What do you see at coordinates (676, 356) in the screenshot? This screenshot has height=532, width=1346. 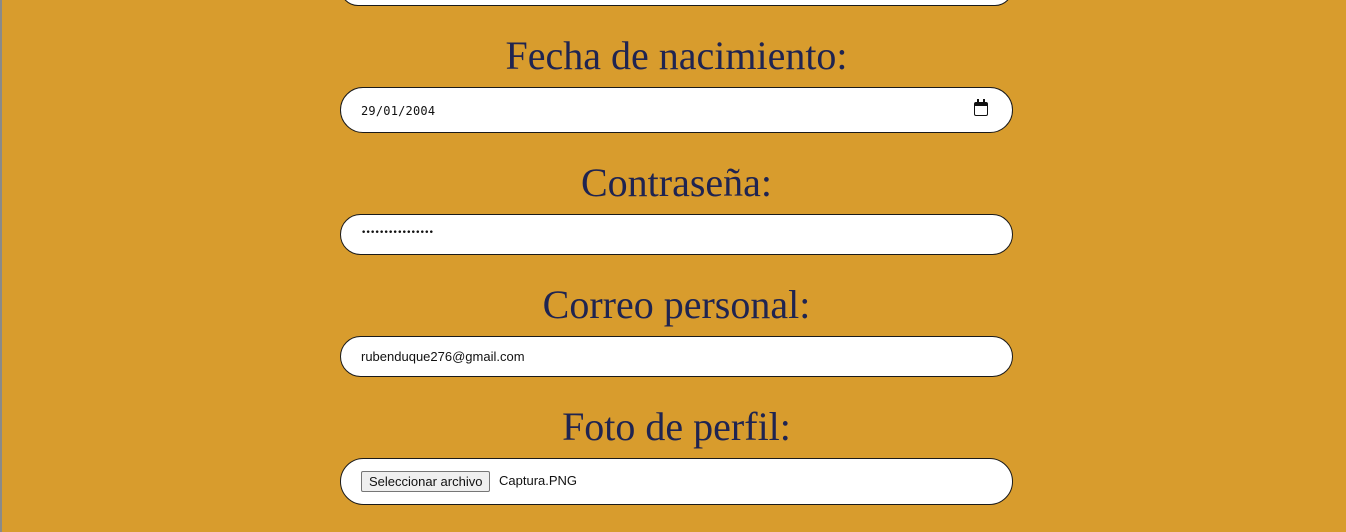 I see `email-field: rubenduque276@gmail.com` at bounding box center [676, 356].